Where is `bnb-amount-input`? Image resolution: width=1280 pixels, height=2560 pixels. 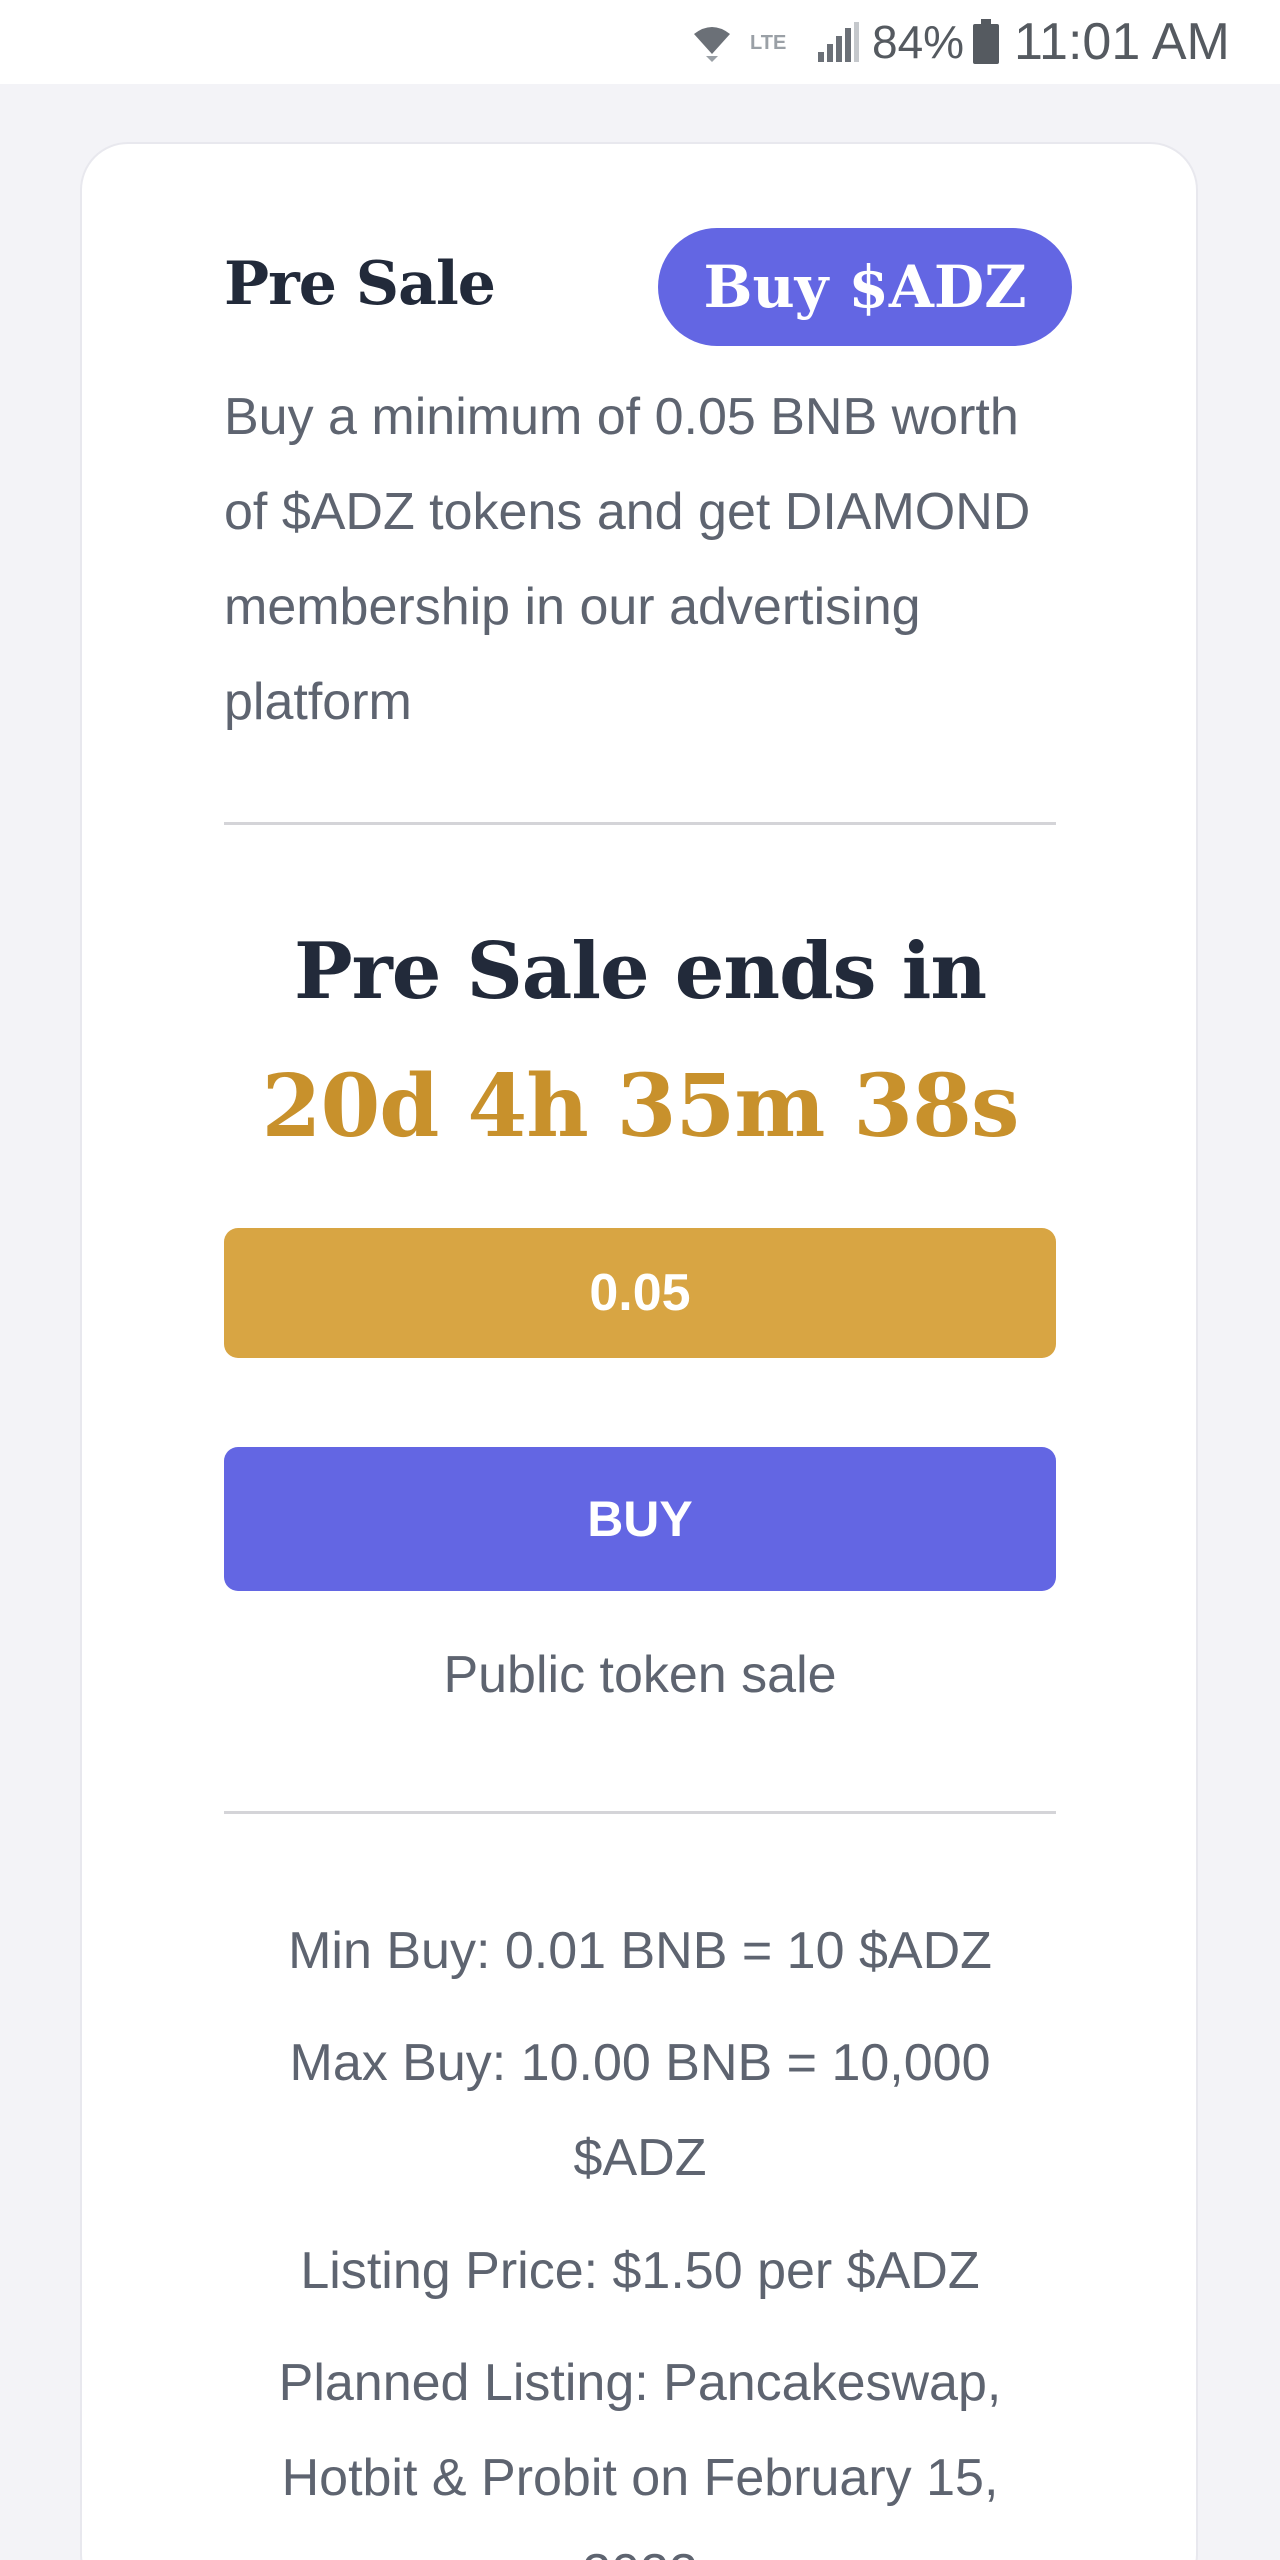
bnb-amount-input is located at coordinates (640, 1293).